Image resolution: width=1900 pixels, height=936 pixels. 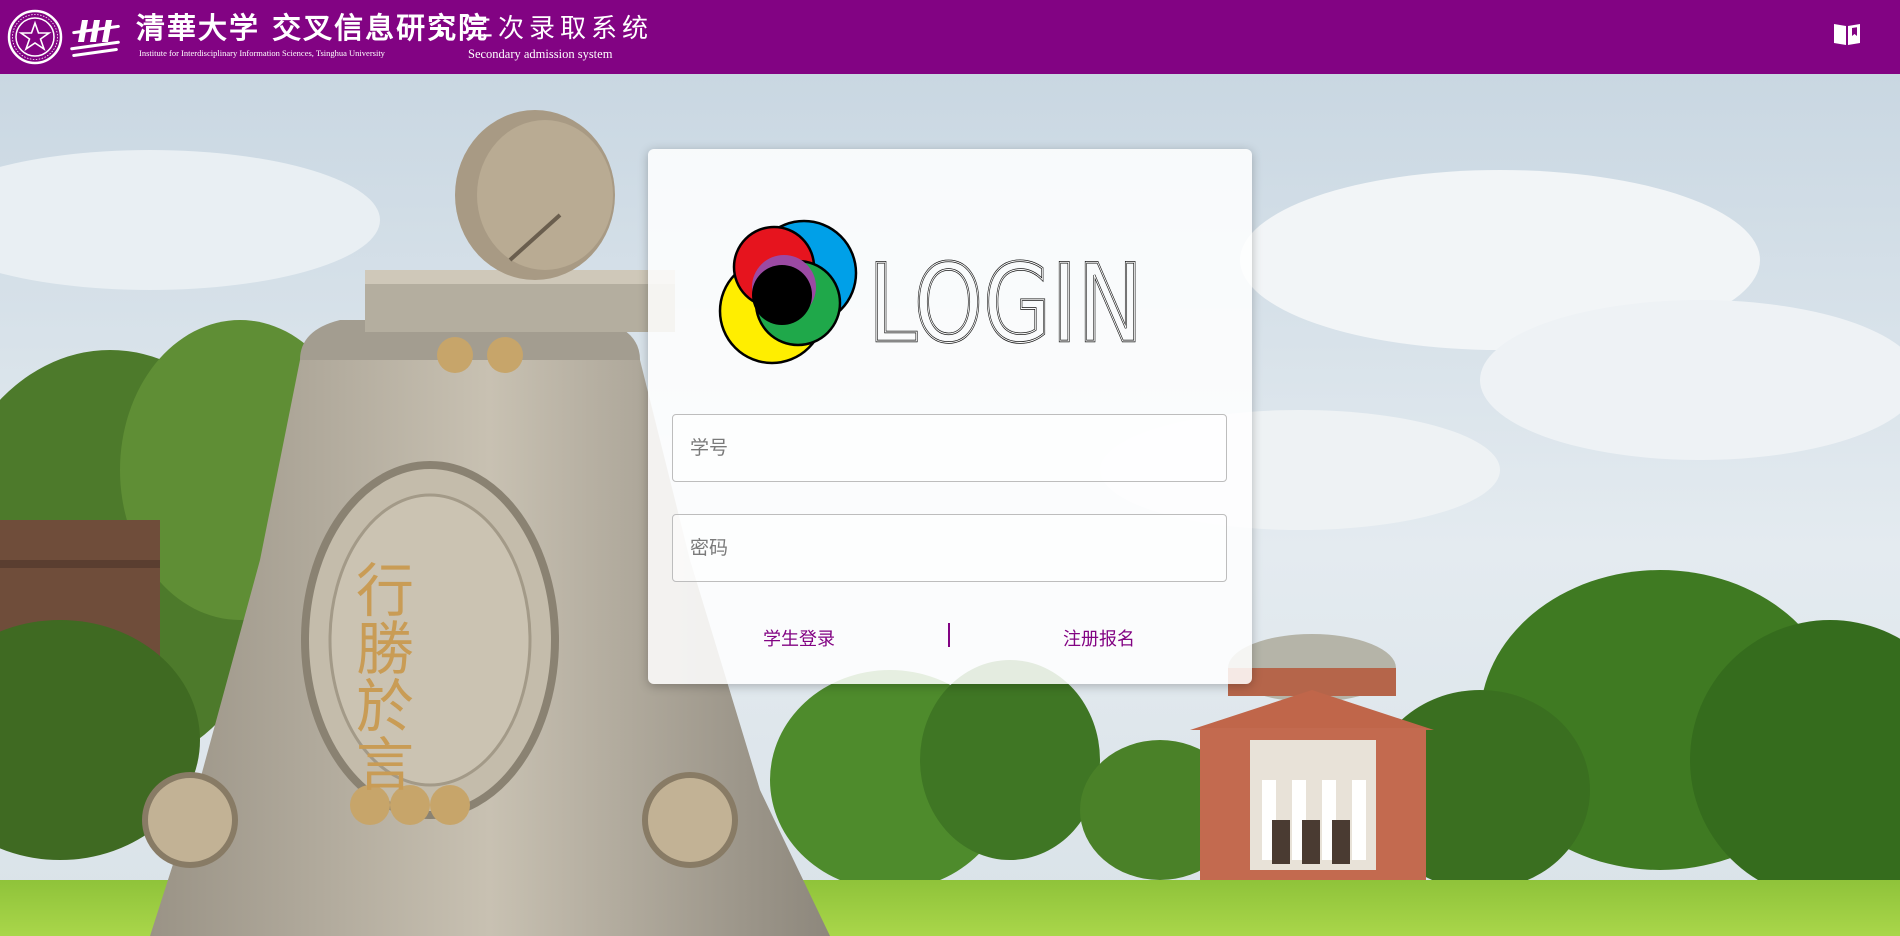 What do you see at coordinates (949, 635) in the screenshot?
I see `link-divider` at bounding box center [949, 635].